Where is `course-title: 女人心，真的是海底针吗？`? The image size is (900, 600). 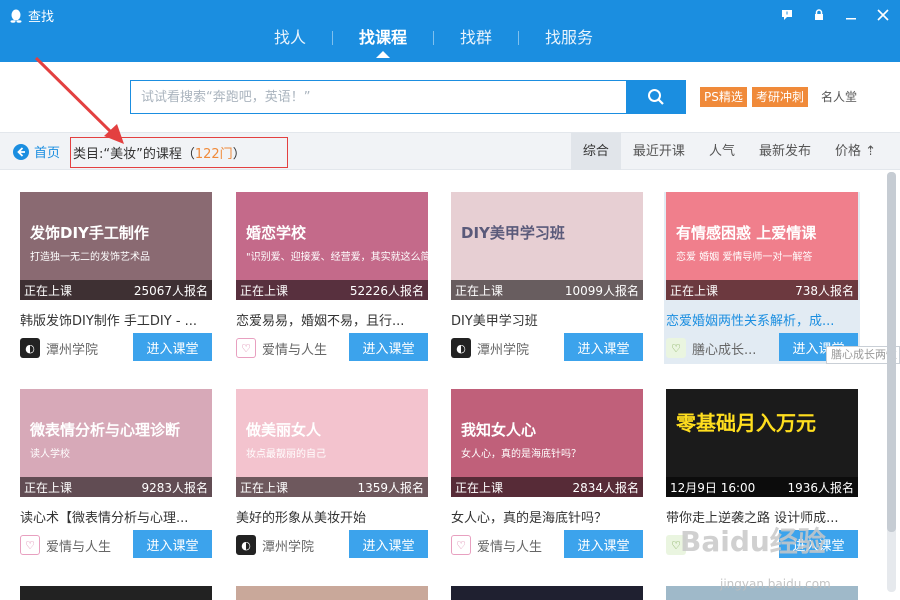 course-title: 女人心，真的是海底针吗？ is located at coordinates (547, 516).